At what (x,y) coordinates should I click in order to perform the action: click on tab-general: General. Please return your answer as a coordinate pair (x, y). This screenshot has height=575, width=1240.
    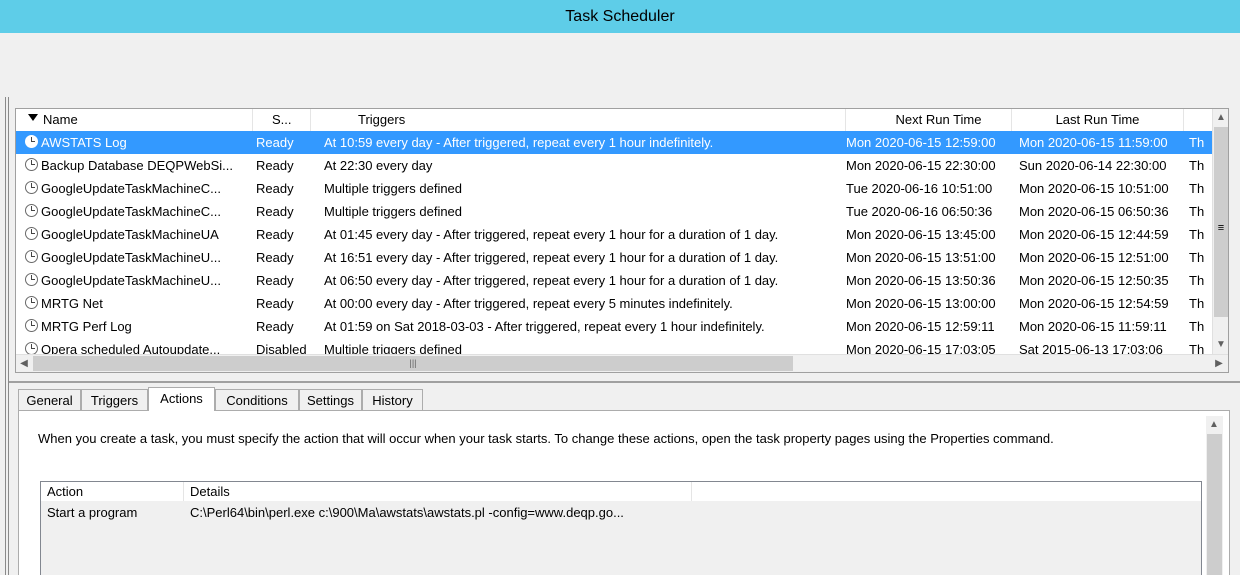
    Looking at the image, I should click on (49, 399).